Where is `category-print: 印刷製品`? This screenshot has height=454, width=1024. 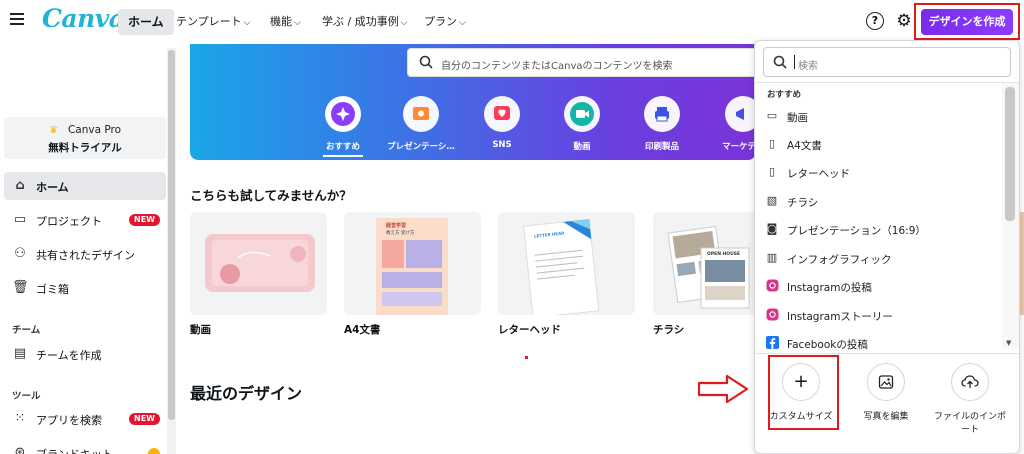 category-print: 印刷製品 is located at coordinates (662, 124).